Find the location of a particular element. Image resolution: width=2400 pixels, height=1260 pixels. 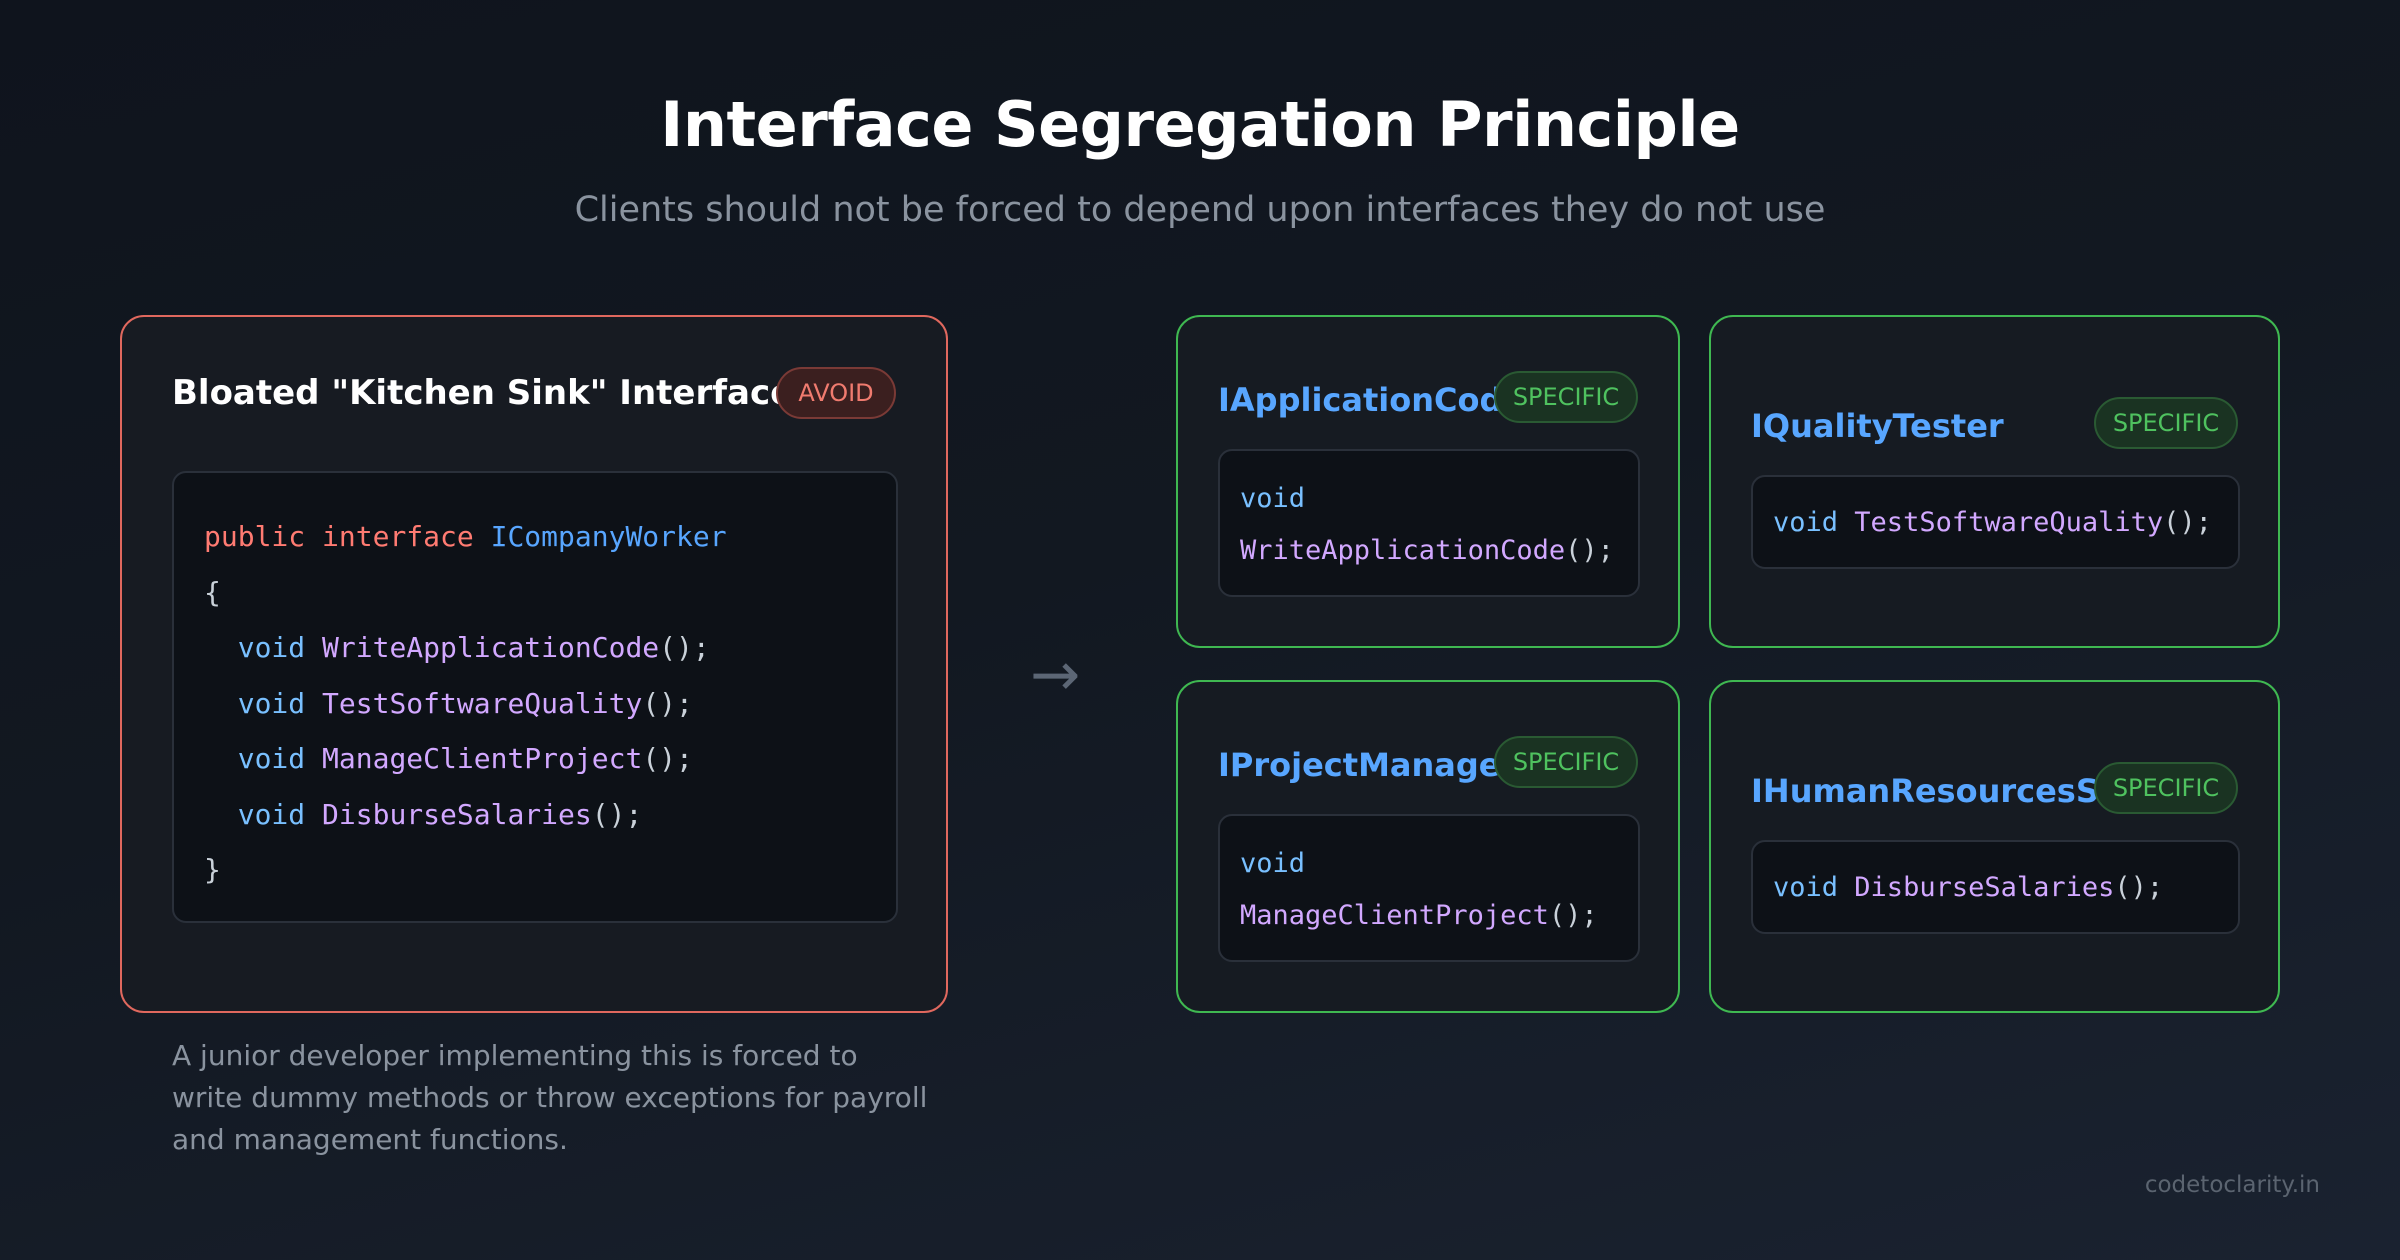

code-line-method: void TestSoftwareQuality(); is located at coordinates (1992, 522).